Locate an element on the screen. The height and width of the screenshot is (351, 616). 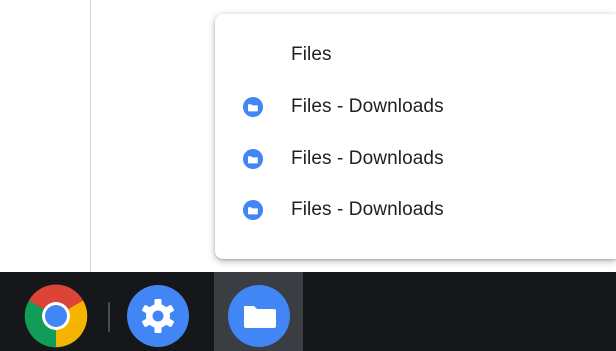
shelf-divider is located at coordinates (109, 317).